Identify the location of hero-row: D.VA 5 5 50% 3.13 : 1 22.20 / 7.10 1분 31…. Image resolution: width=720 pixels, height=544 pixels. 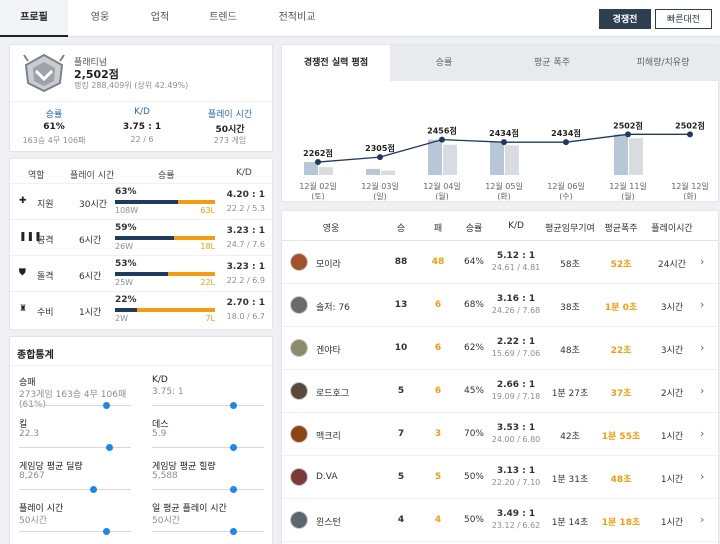
(500, 477).